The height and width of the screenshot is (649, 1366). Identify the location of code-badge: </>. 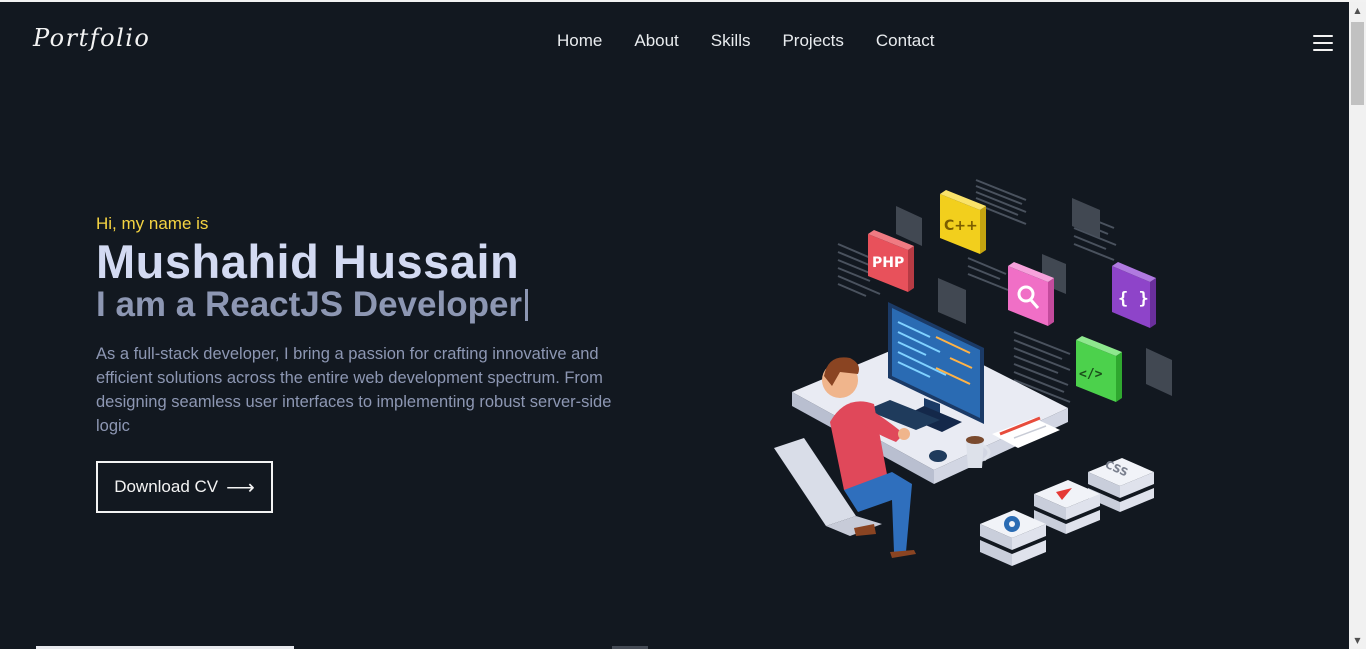
(1099, 369).